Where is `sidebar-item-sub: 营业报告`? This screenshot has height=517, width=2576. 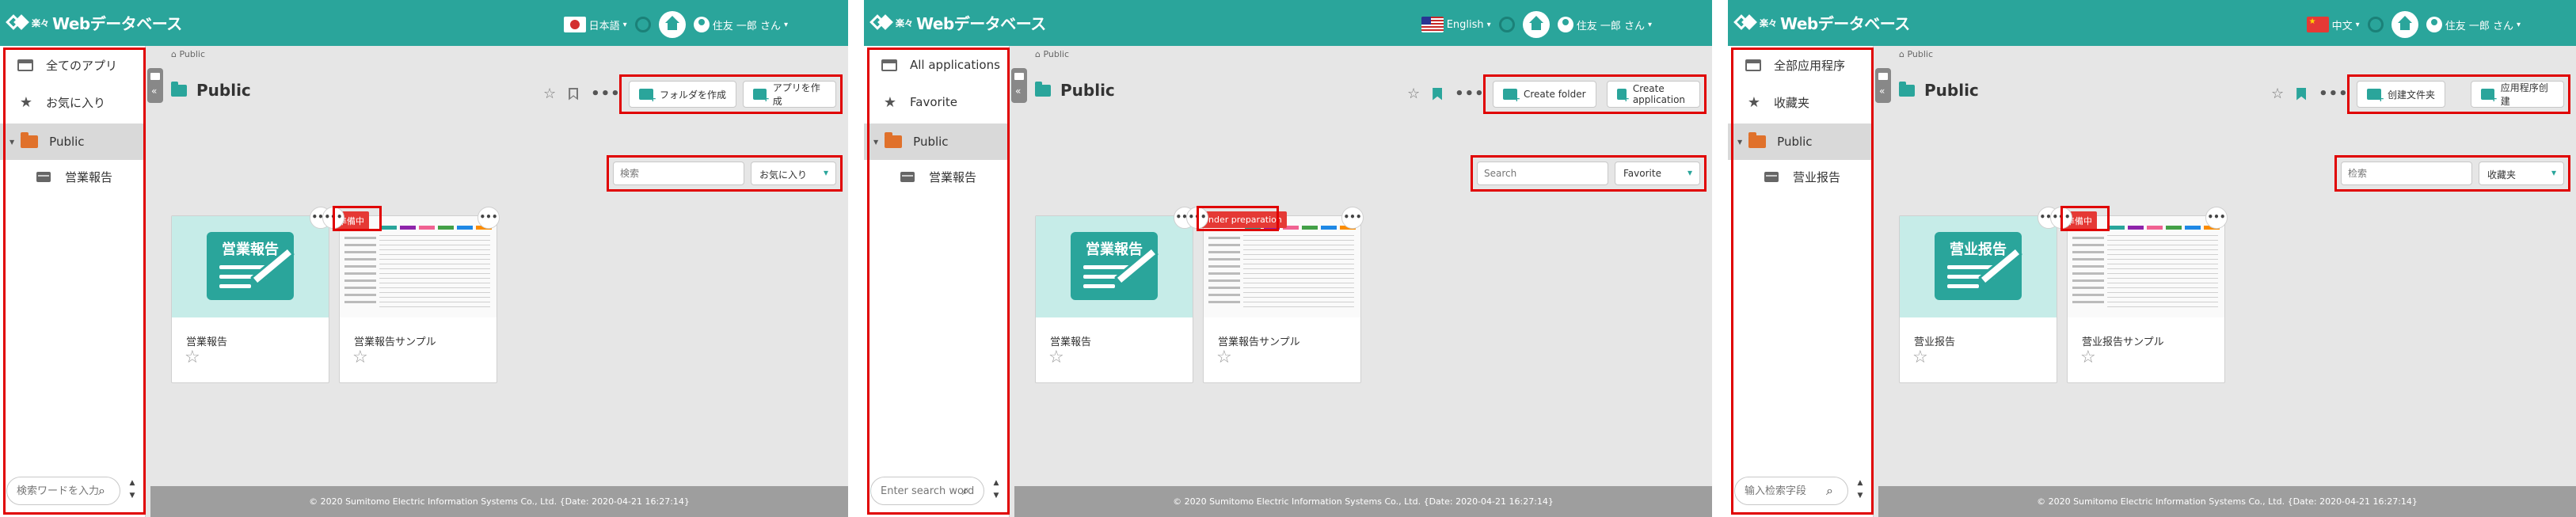
sidebar-item-sub: 营业报告 is located at coordinates (1801, 176).